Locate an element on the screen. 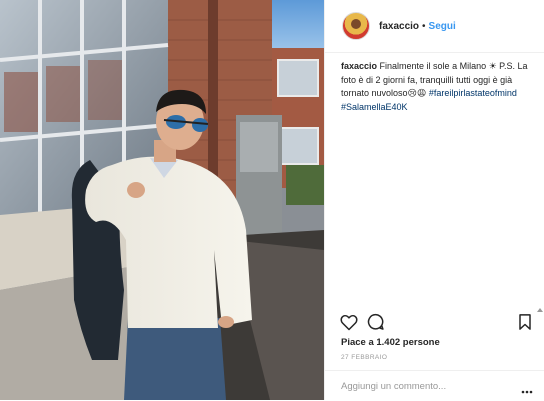  comment-input is located at coordinates (421, 386).